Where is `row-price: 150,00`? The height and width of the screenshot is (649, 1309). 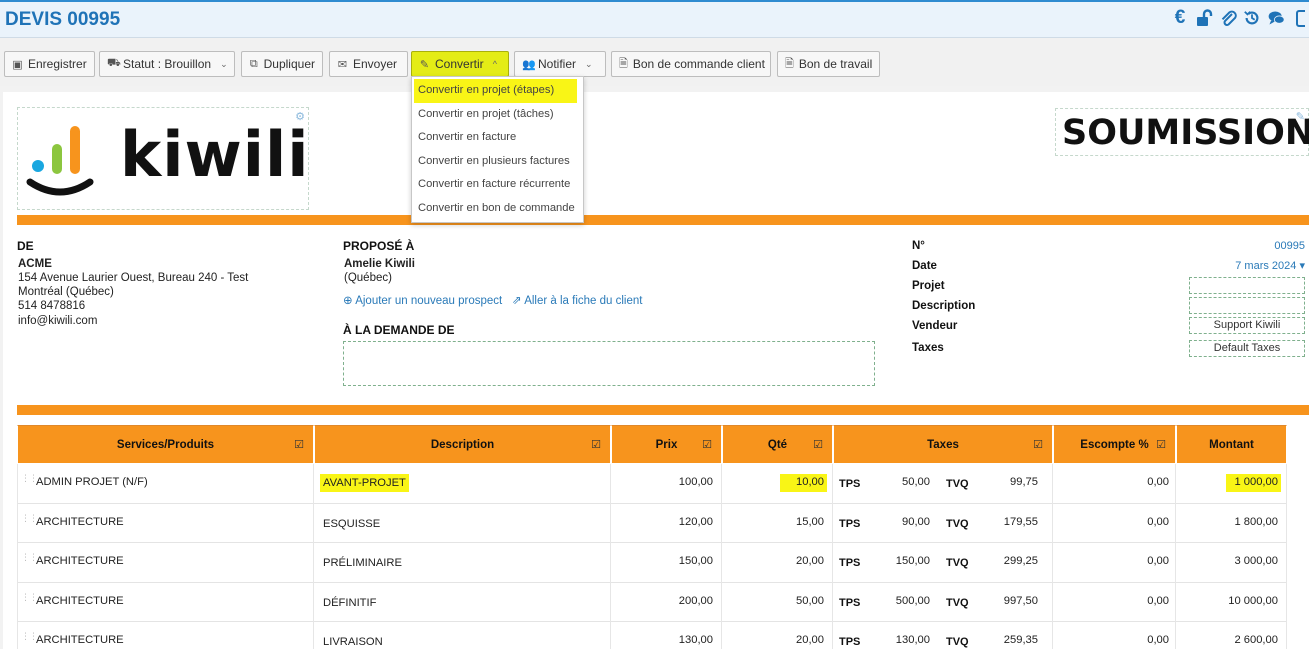
row-price: 150,00 is located at coordinates (696, 561).